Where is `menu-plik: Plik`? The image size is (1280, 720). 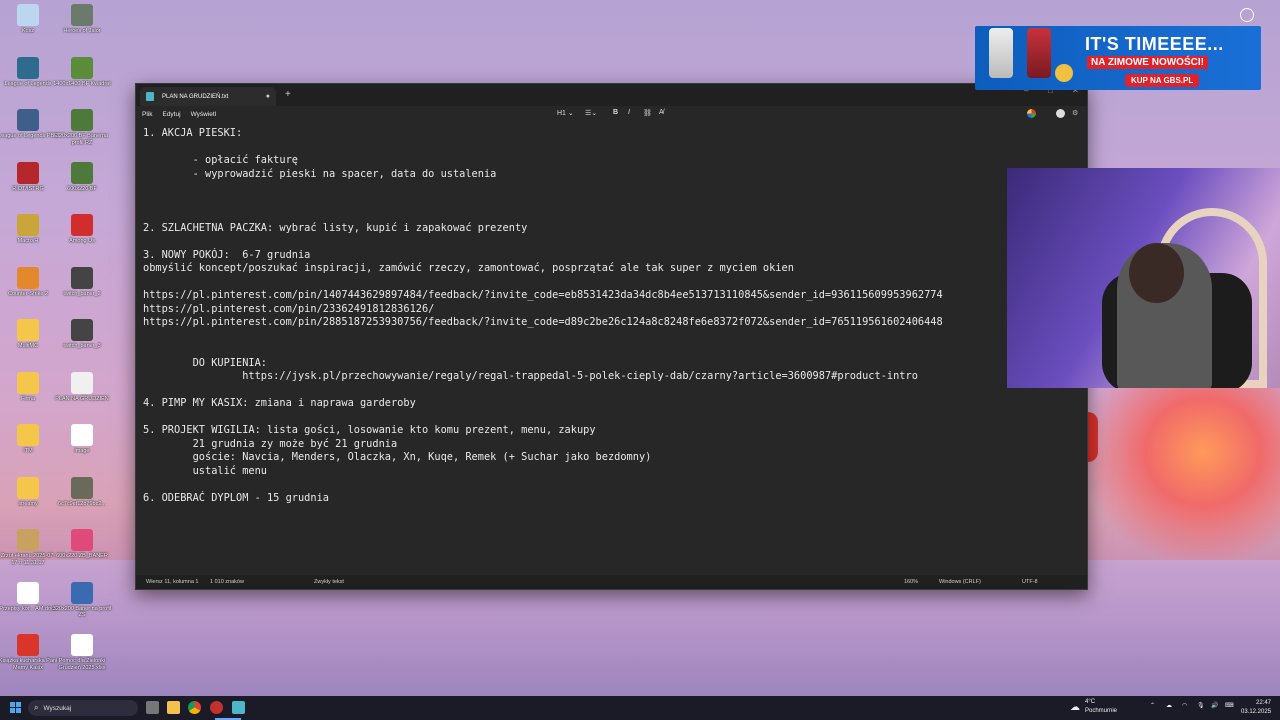
menu-plik: Plik is located at coordinates (147, 114).